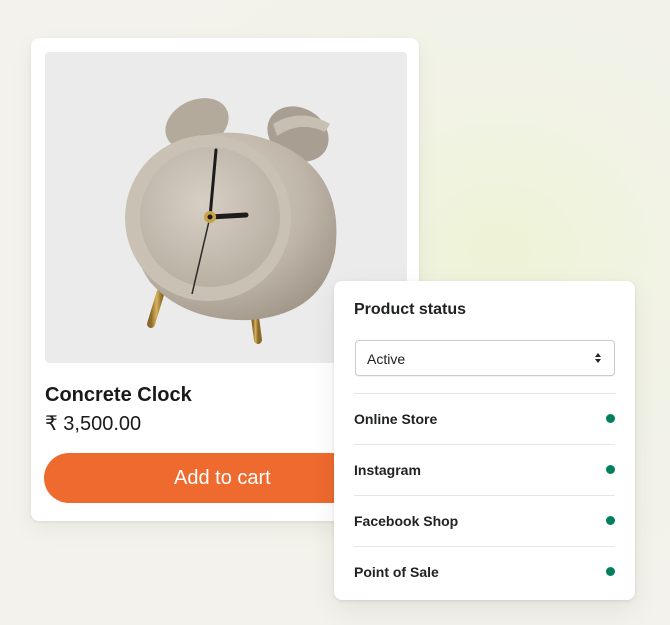 The height and width of the screenshot is (625, 670). What do you see at coordinates (406, 521) in the screenshot?
I see `channel-label: Facebook Shop` at bounding box center [406, 521].